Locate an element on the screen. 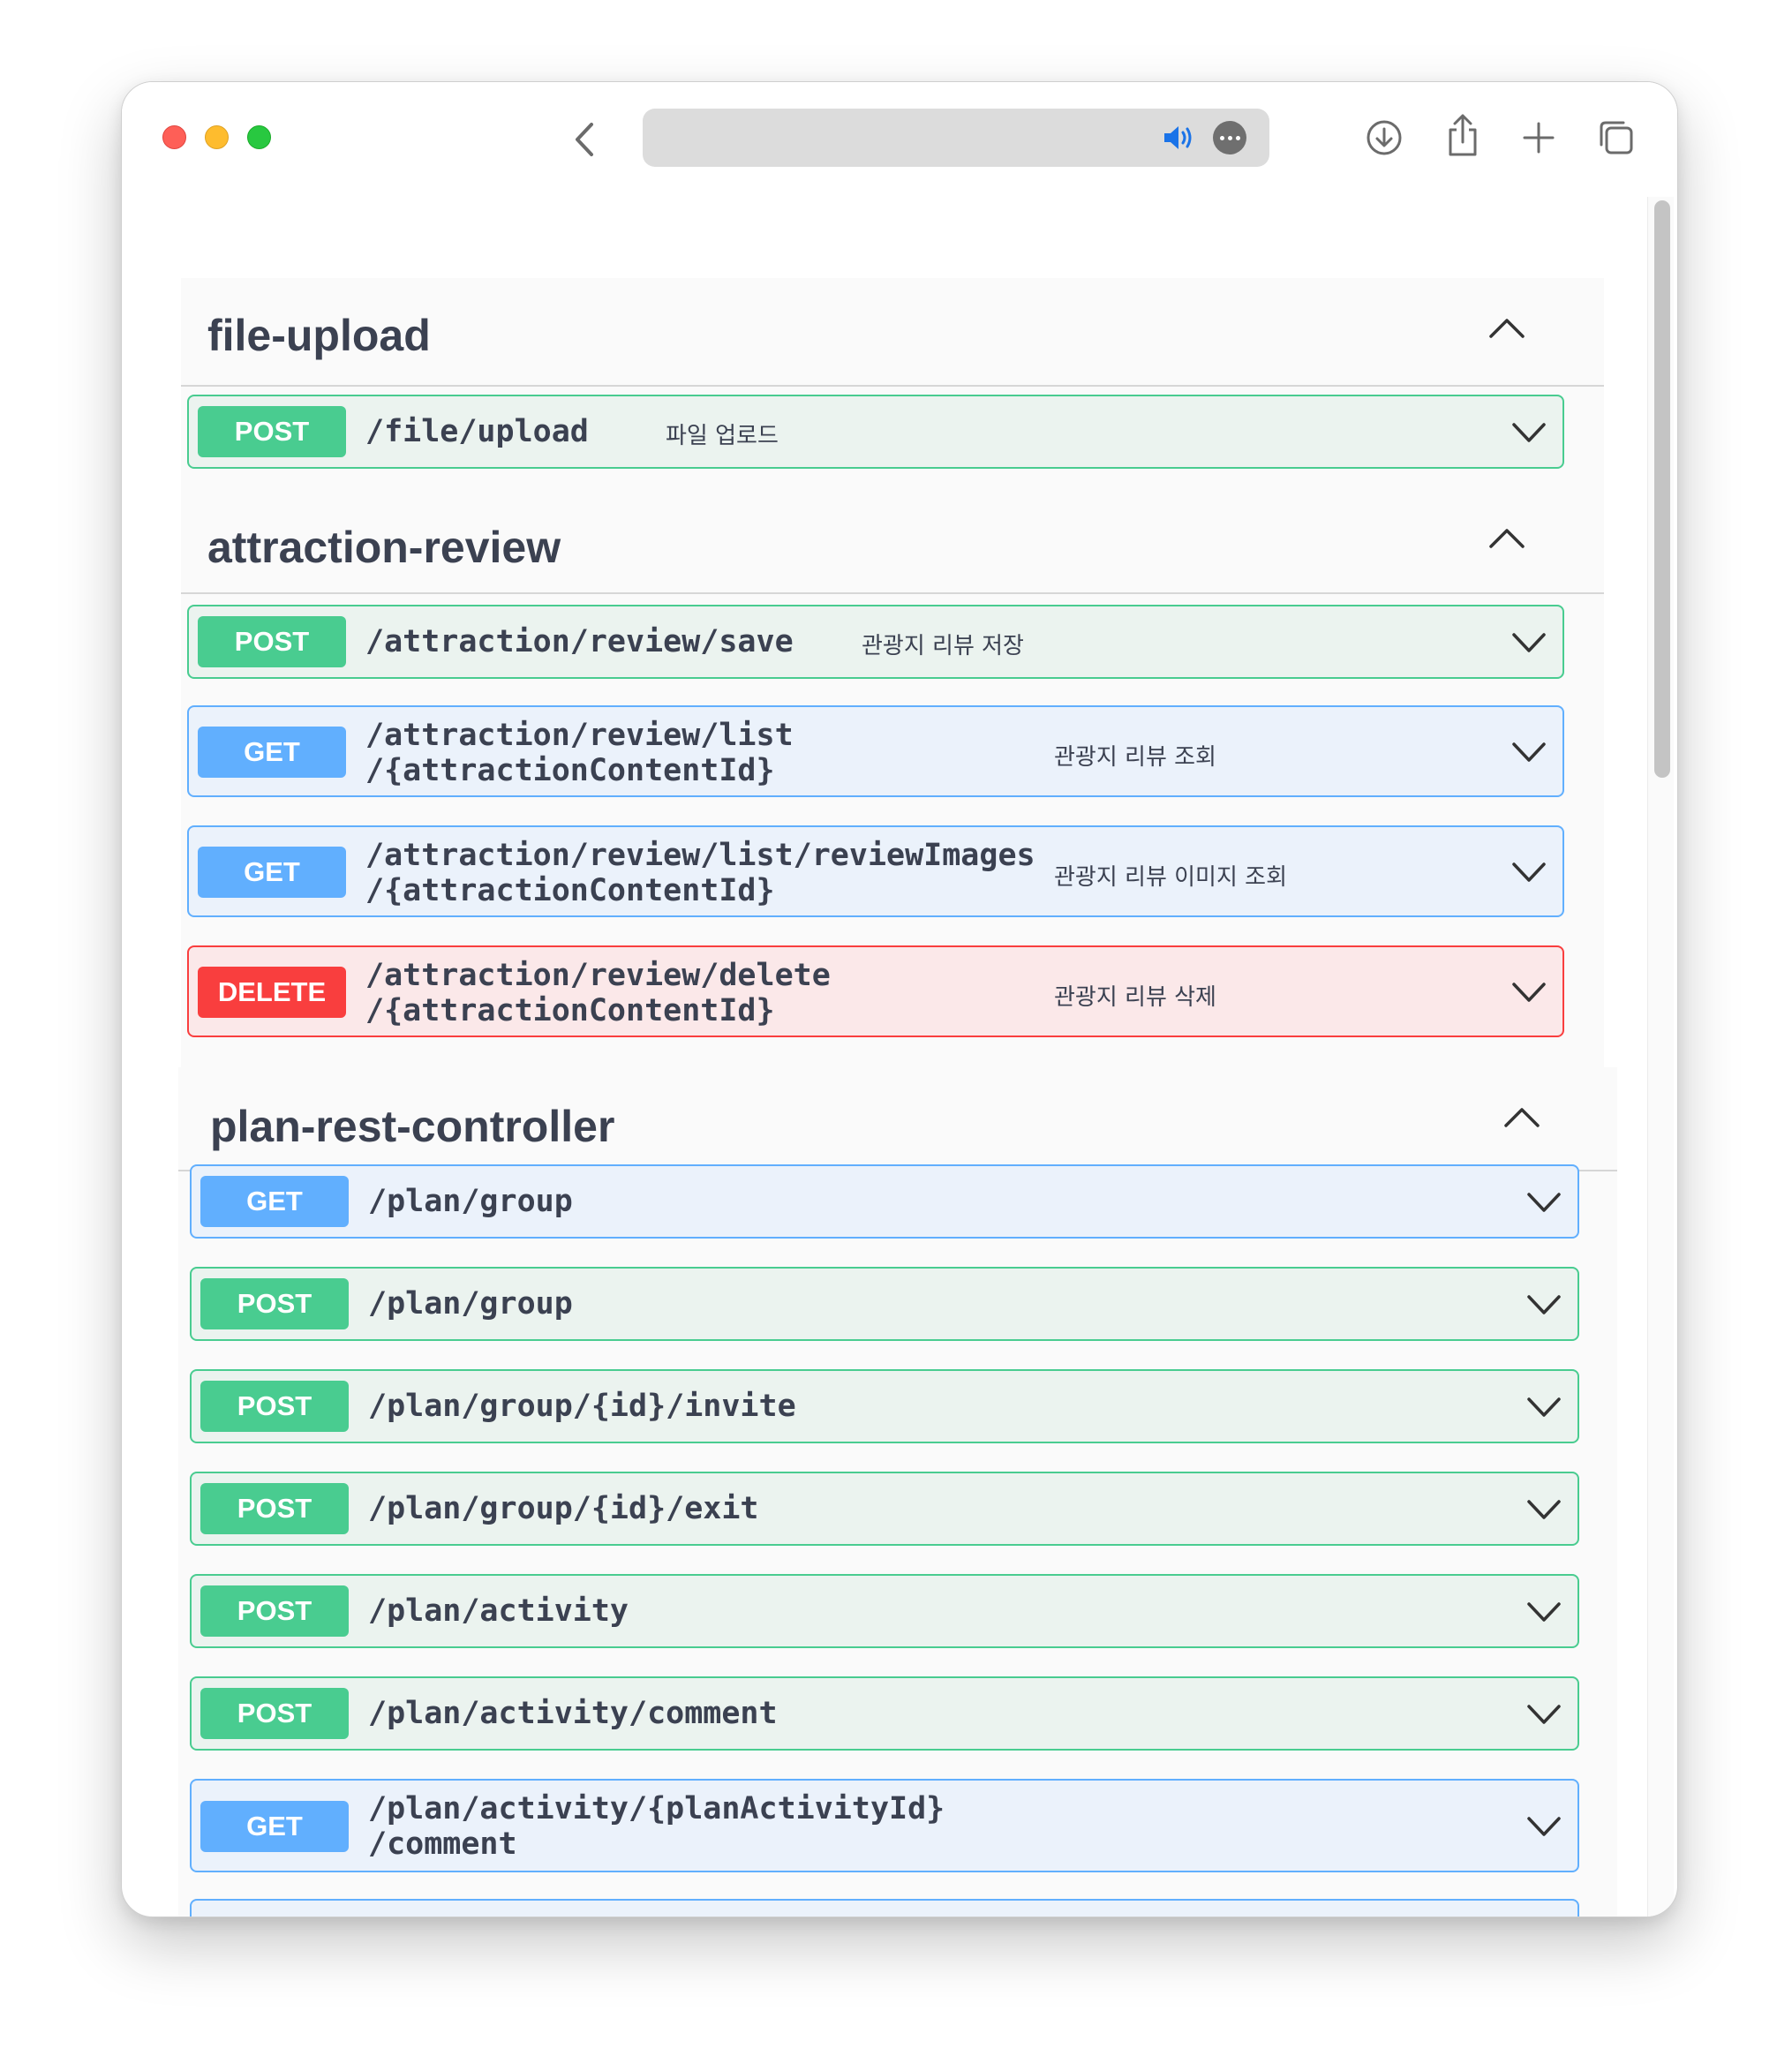  operation-post-plan-activity-comment: POST /plan/activity/comment is located at coordinates (884, 1713).